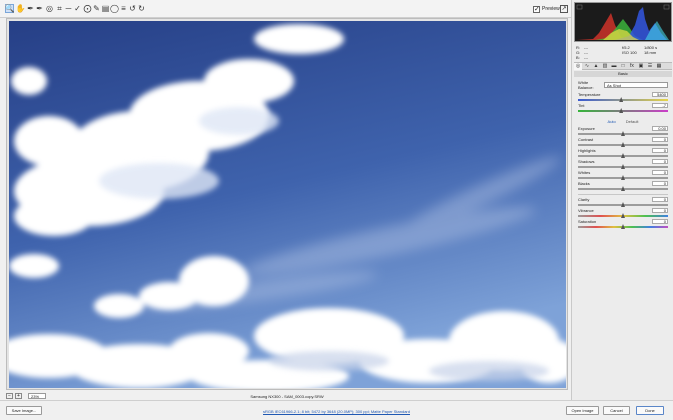  What do you see at coordinates (614, 66) in the screenshot?
I see `tab-split-toning-icon: ▬` at bounding box center [614, 66].